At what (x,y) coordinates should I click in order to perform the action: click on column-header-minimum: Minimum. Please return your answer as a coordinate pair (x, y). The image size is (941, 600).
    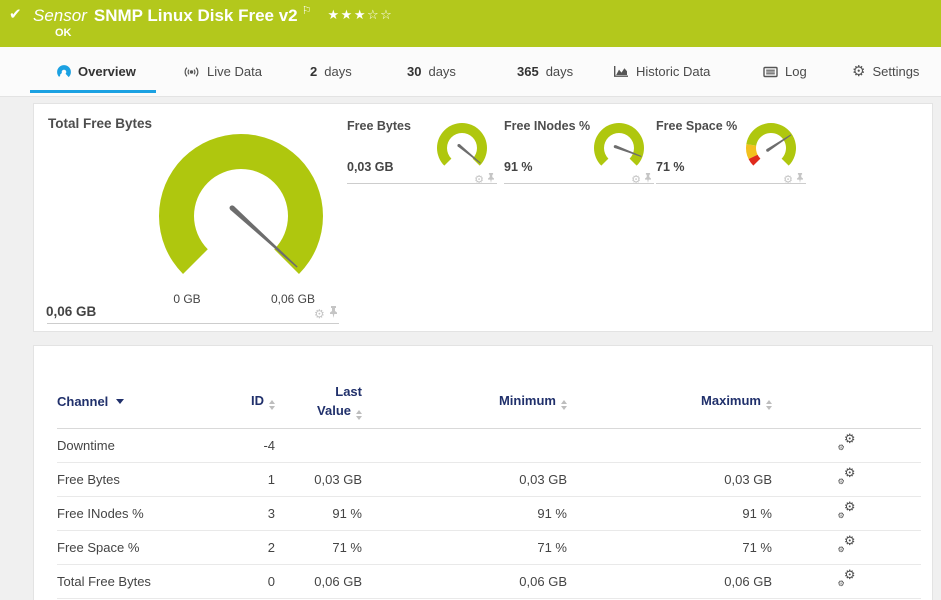
    Looking at the image, I should click on (464, 401).